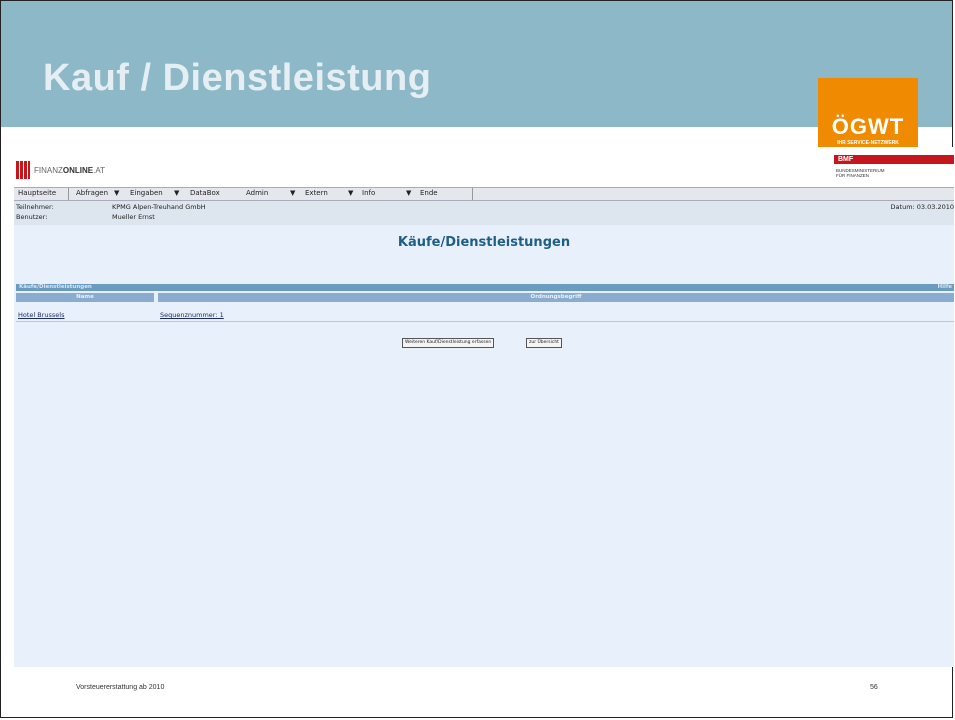  What do you see at coordinates (192, 315) in the screenshot?
I see `row-ordnungsbegriff-link: Sequenznummer: 1` at bounding box center [192, 315].